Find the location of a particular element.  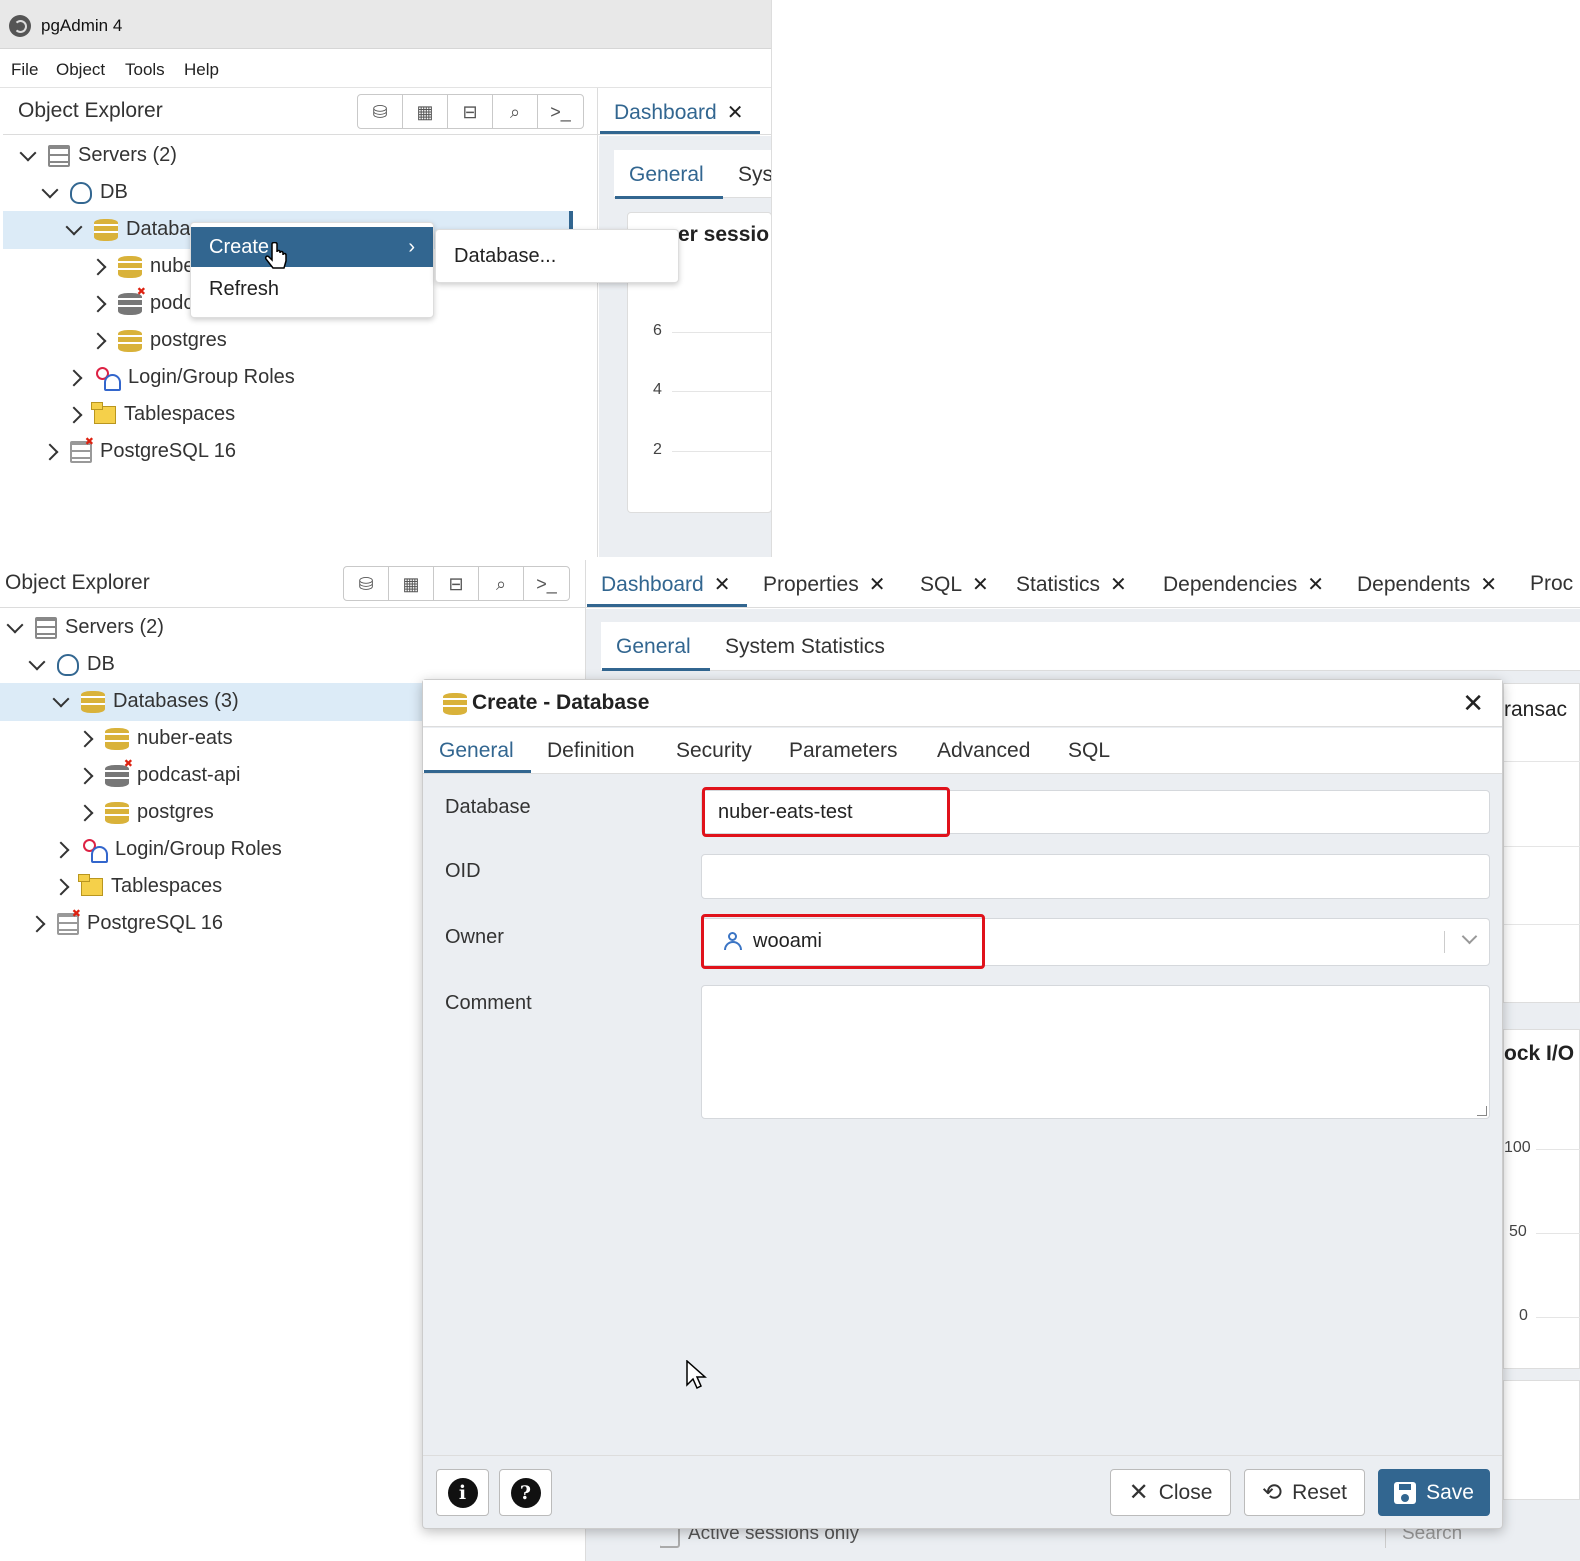

transactions-panel: ransac is located at coordinates (1541, 843).